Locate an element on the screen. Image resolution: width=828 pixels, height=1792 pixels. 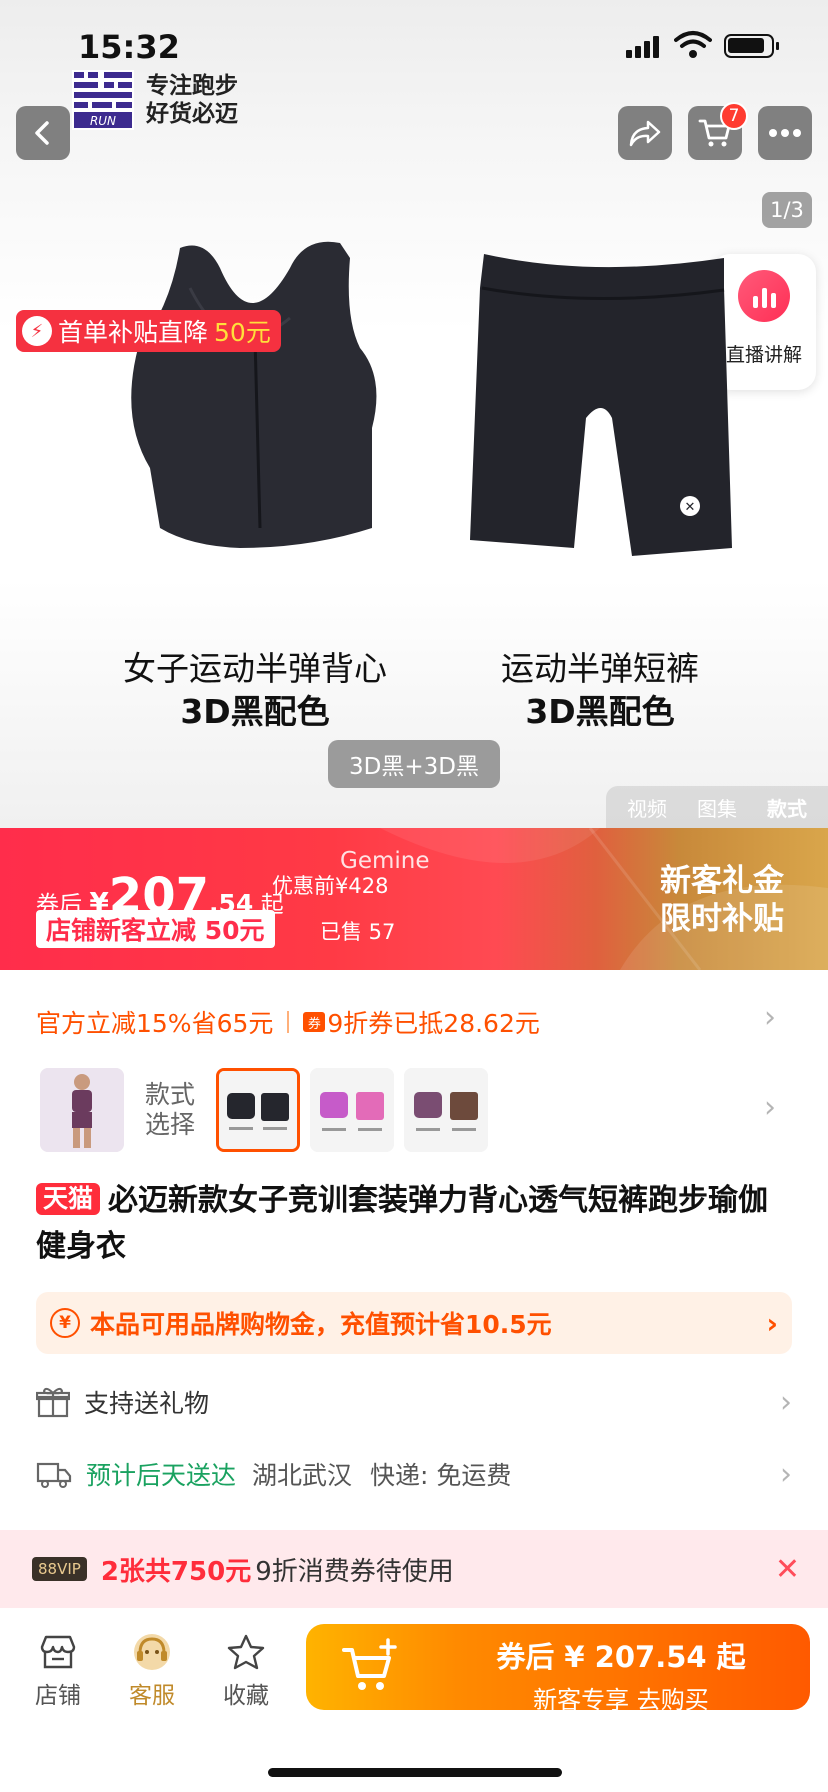
battery-icon is located at coordinates (751, 46).